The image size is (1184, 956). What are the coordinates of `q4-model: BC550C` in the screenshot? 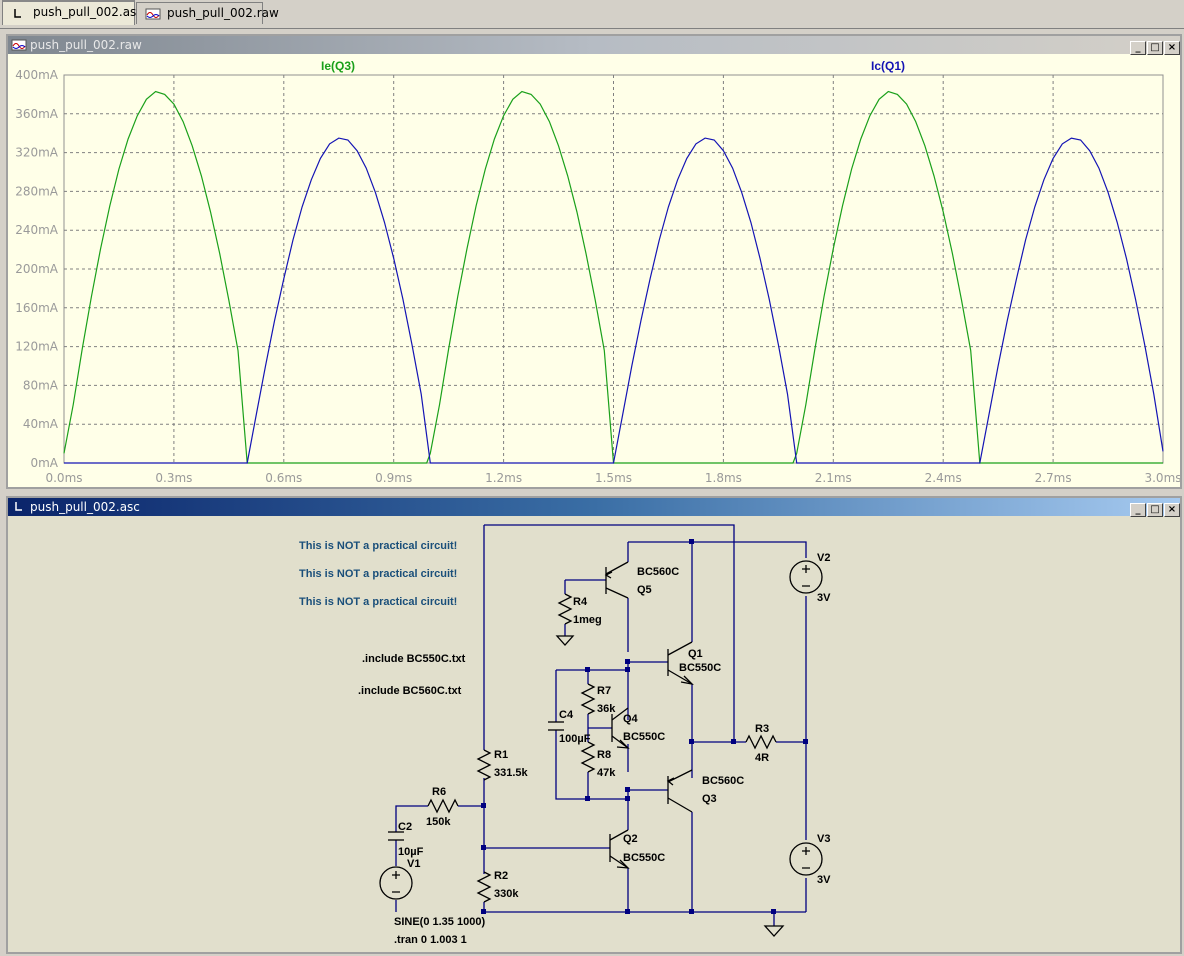 It's located at (644, 737).